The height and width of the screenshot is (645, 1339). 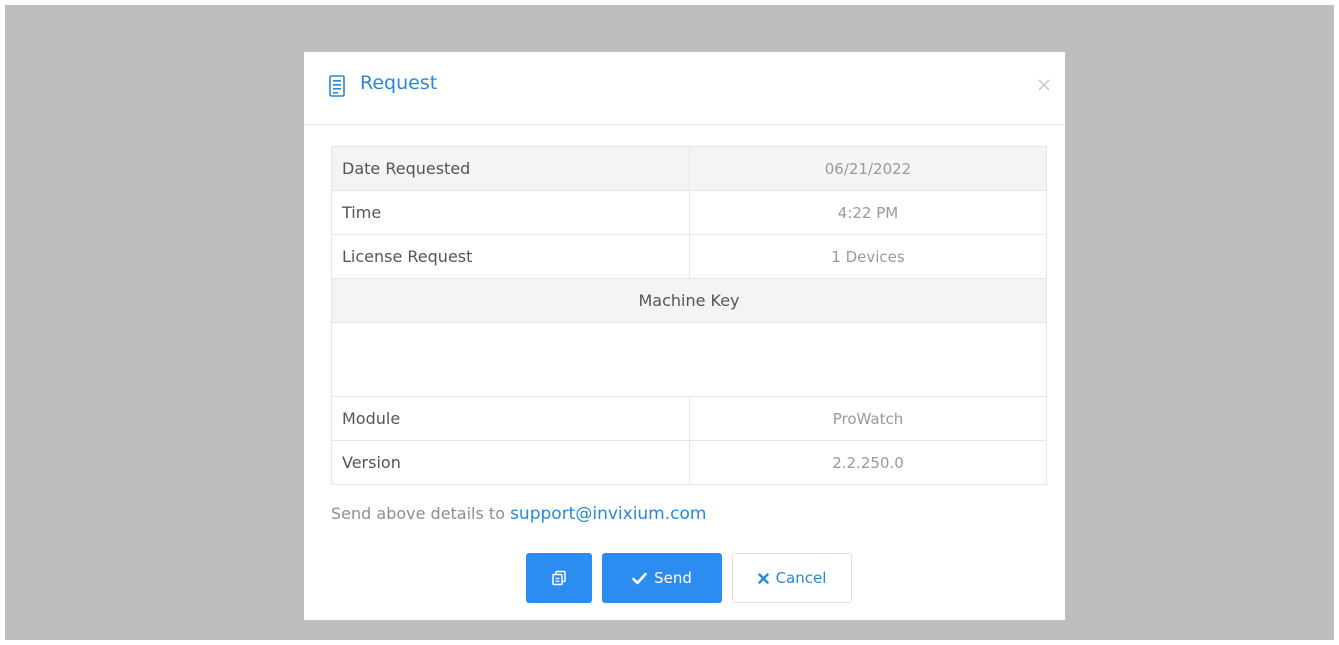 What do you see at coordinates (421, 513) in the screenshot?
I see `send-note-text: Send above details to` at bounding box center [421, 513].